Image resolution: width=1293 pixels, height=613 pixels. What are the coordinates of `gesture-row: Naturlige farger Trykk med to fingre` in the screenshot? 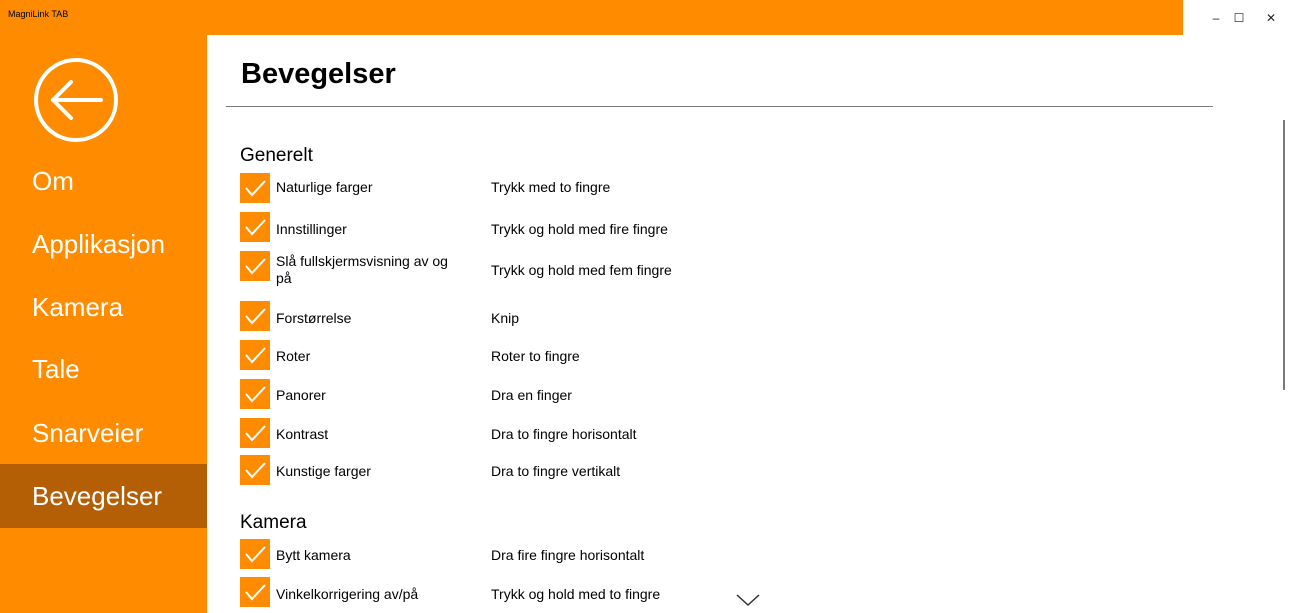 It's located at (590, 189).